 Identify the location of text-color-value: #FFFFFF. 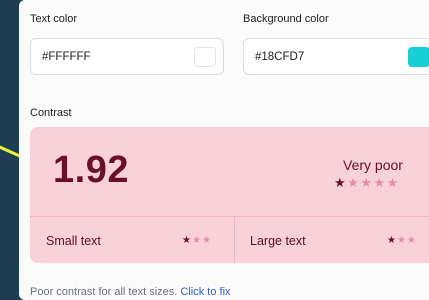
(66, 57).